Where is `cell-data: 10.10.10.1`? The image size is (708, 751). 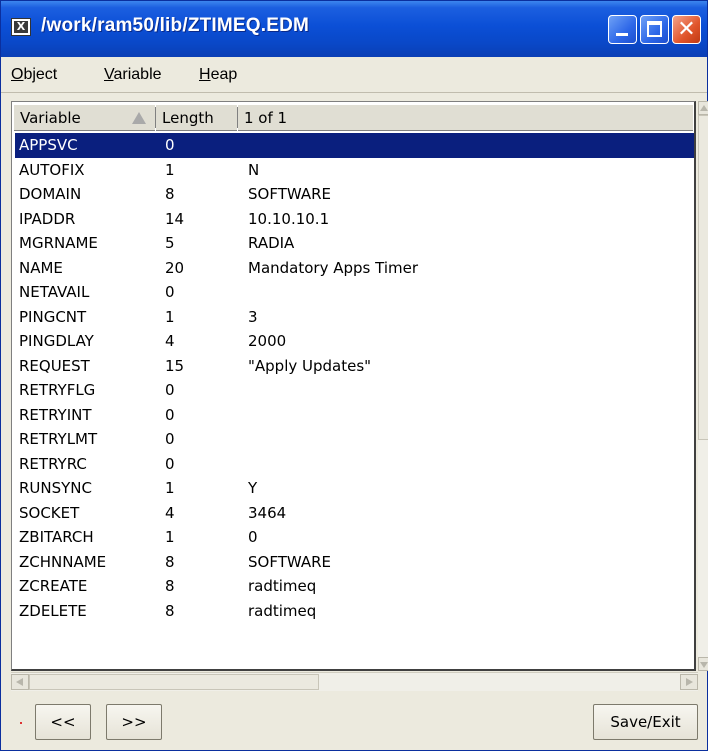
cell-data: 10.10.10.1 is located at coordinates (289, 218).